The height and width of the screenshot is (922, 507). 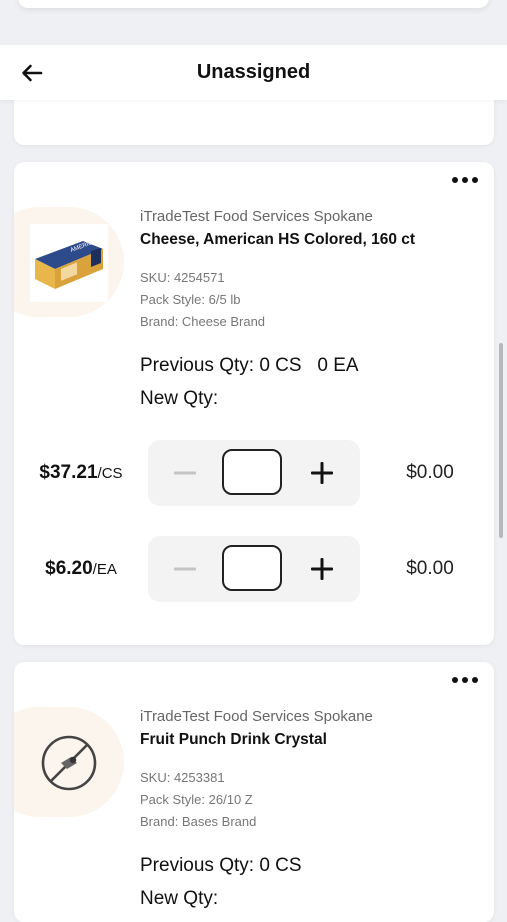 I want to click on brand-text: Brand: Cheese Brand, so click(x=203, y=321).